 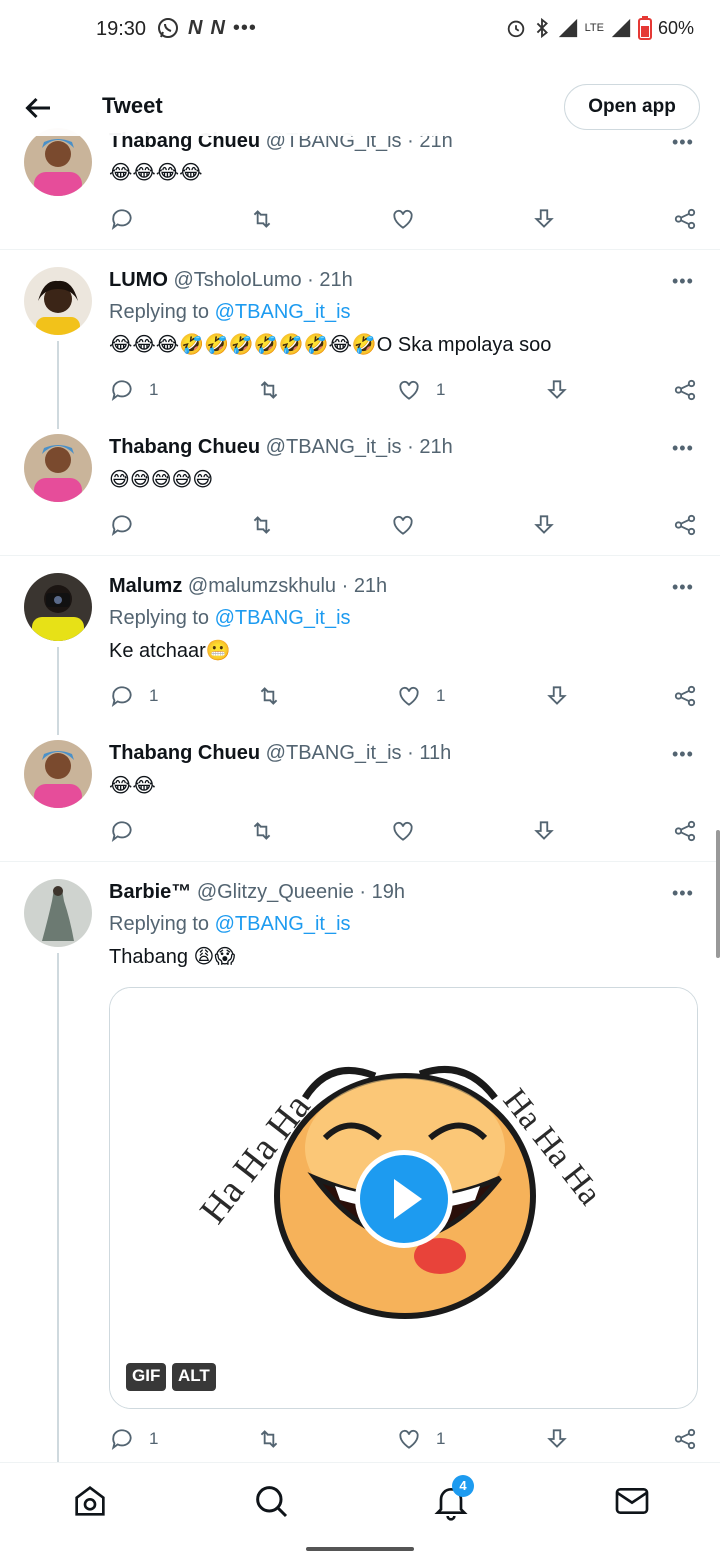 I want to click on nav-messages, so click(x=632, y=1501).